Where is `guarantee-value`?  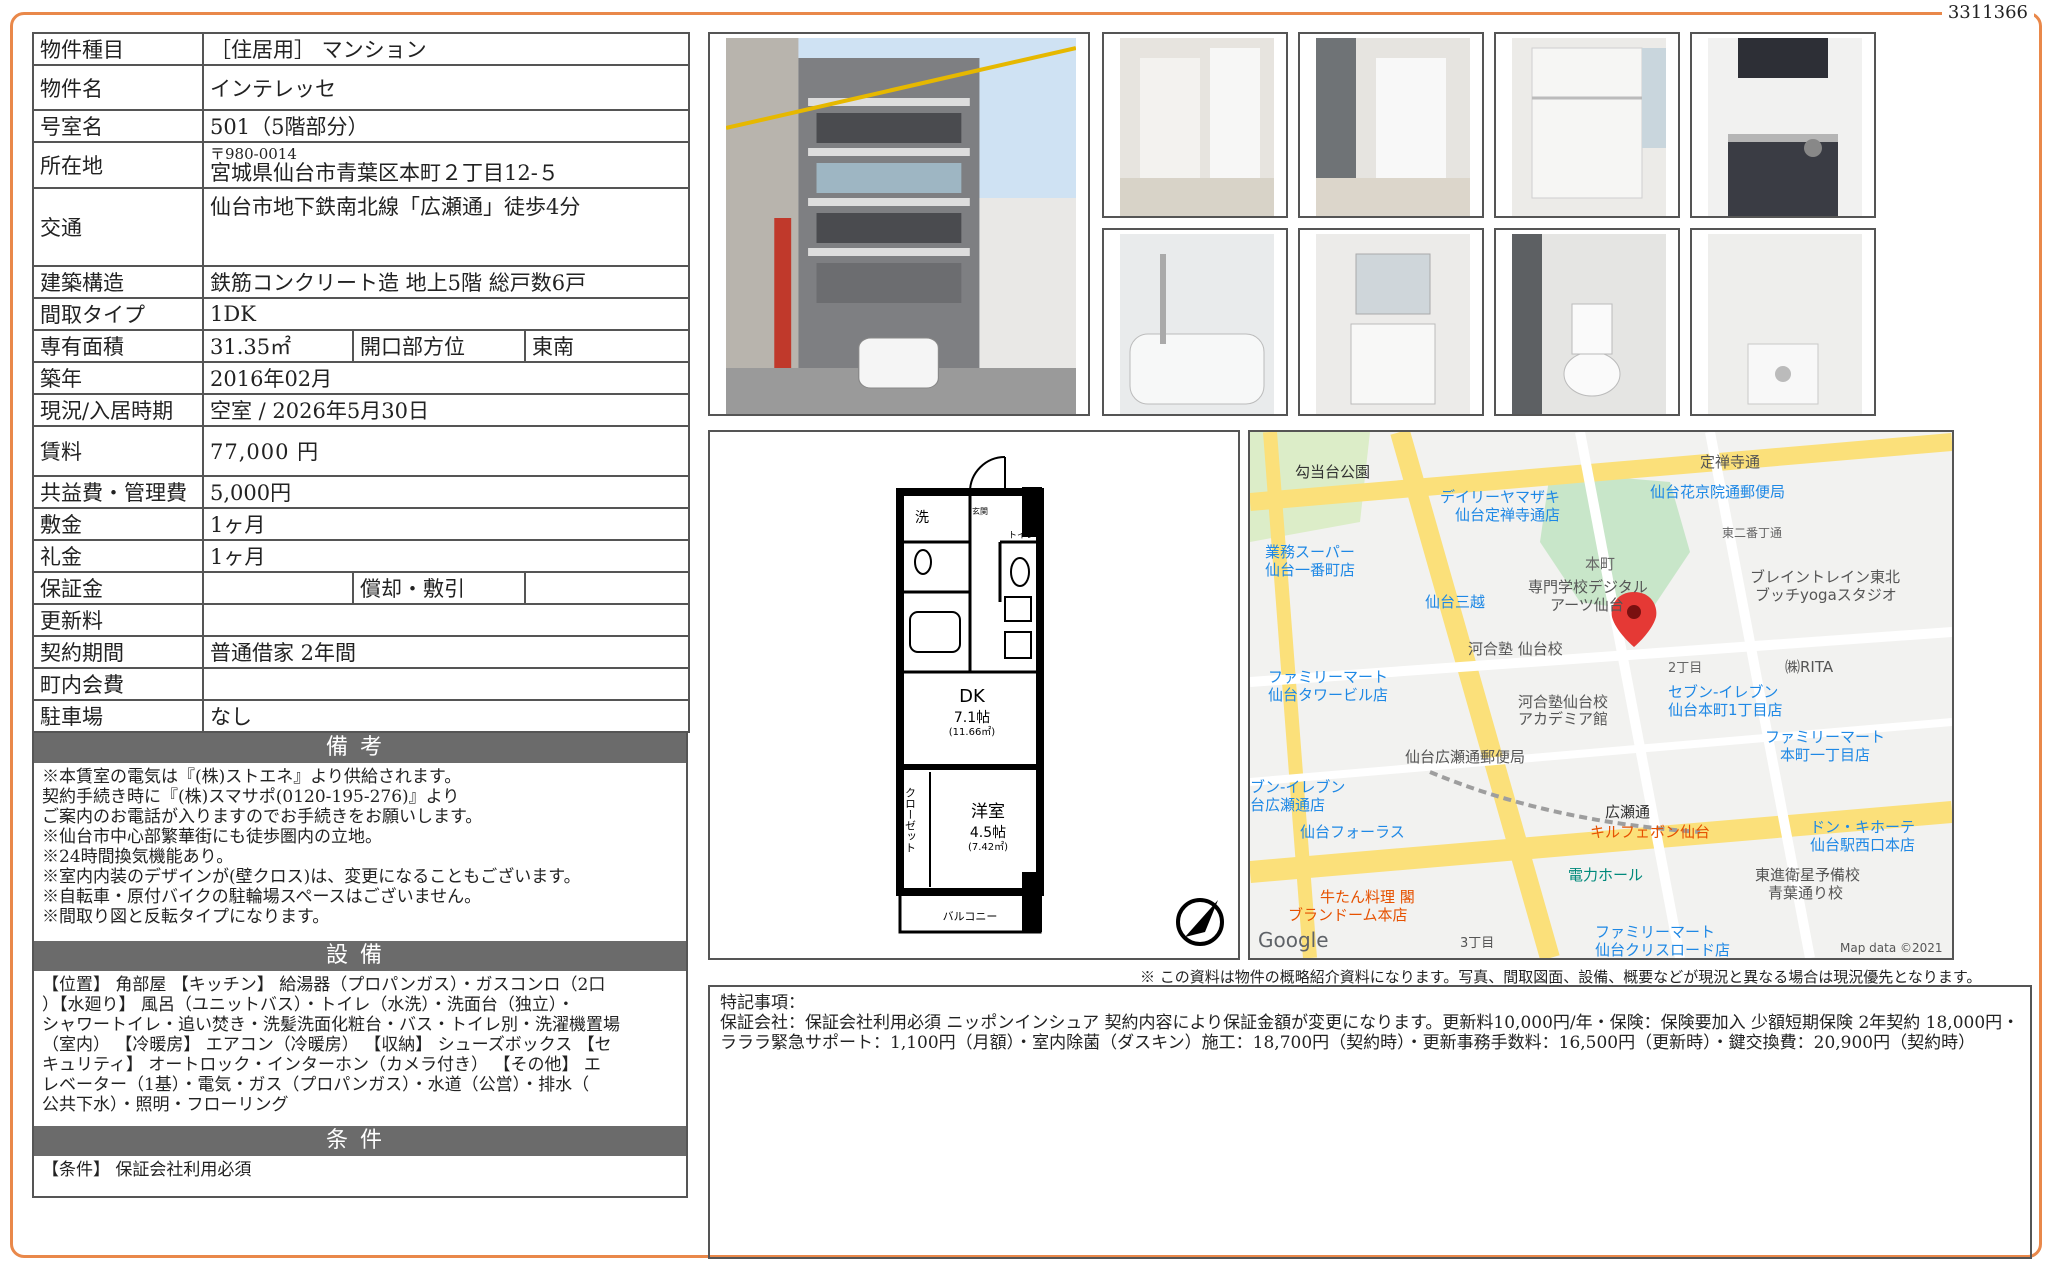 guarantee-value is located at coordinates (278, 588).